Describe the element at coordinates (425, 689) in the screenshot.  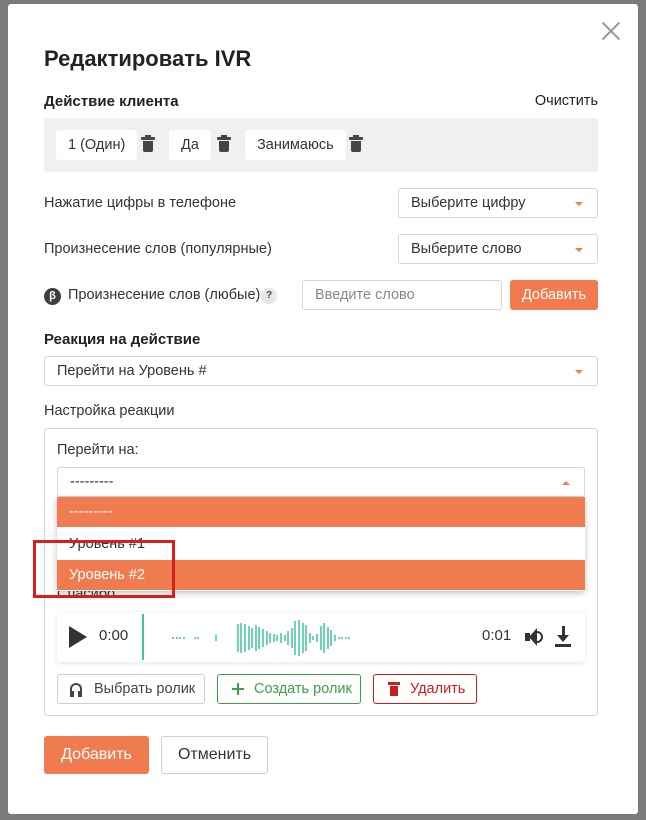
I see `delete-clip-button: Удалить` at that location.